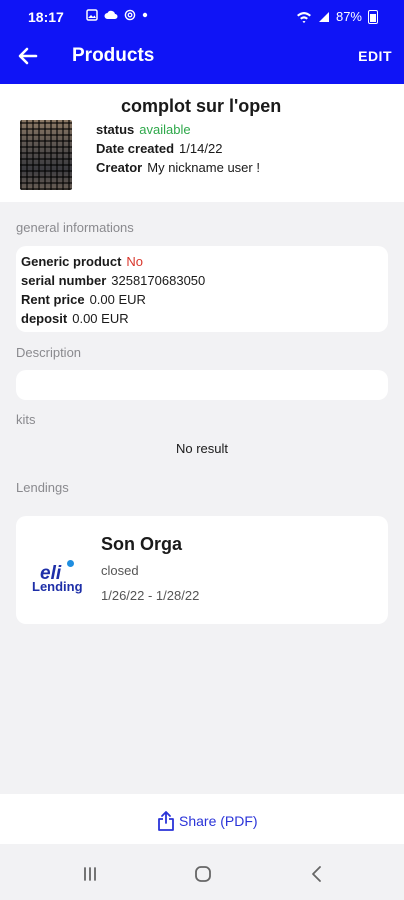 This screenshot has height=900, width=404. What do you see at coordinates (202, 42) in the screenshot?
I see `app-header: 18:17 87% Products EDIT` at bounding box center [202, 42].